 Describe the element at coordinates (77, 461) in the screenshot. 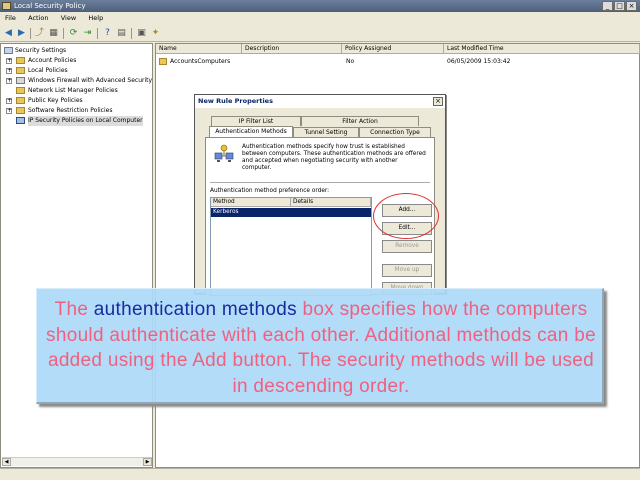

I see `tree-horizontal-scrollbar: ◀ ▶` at that location.